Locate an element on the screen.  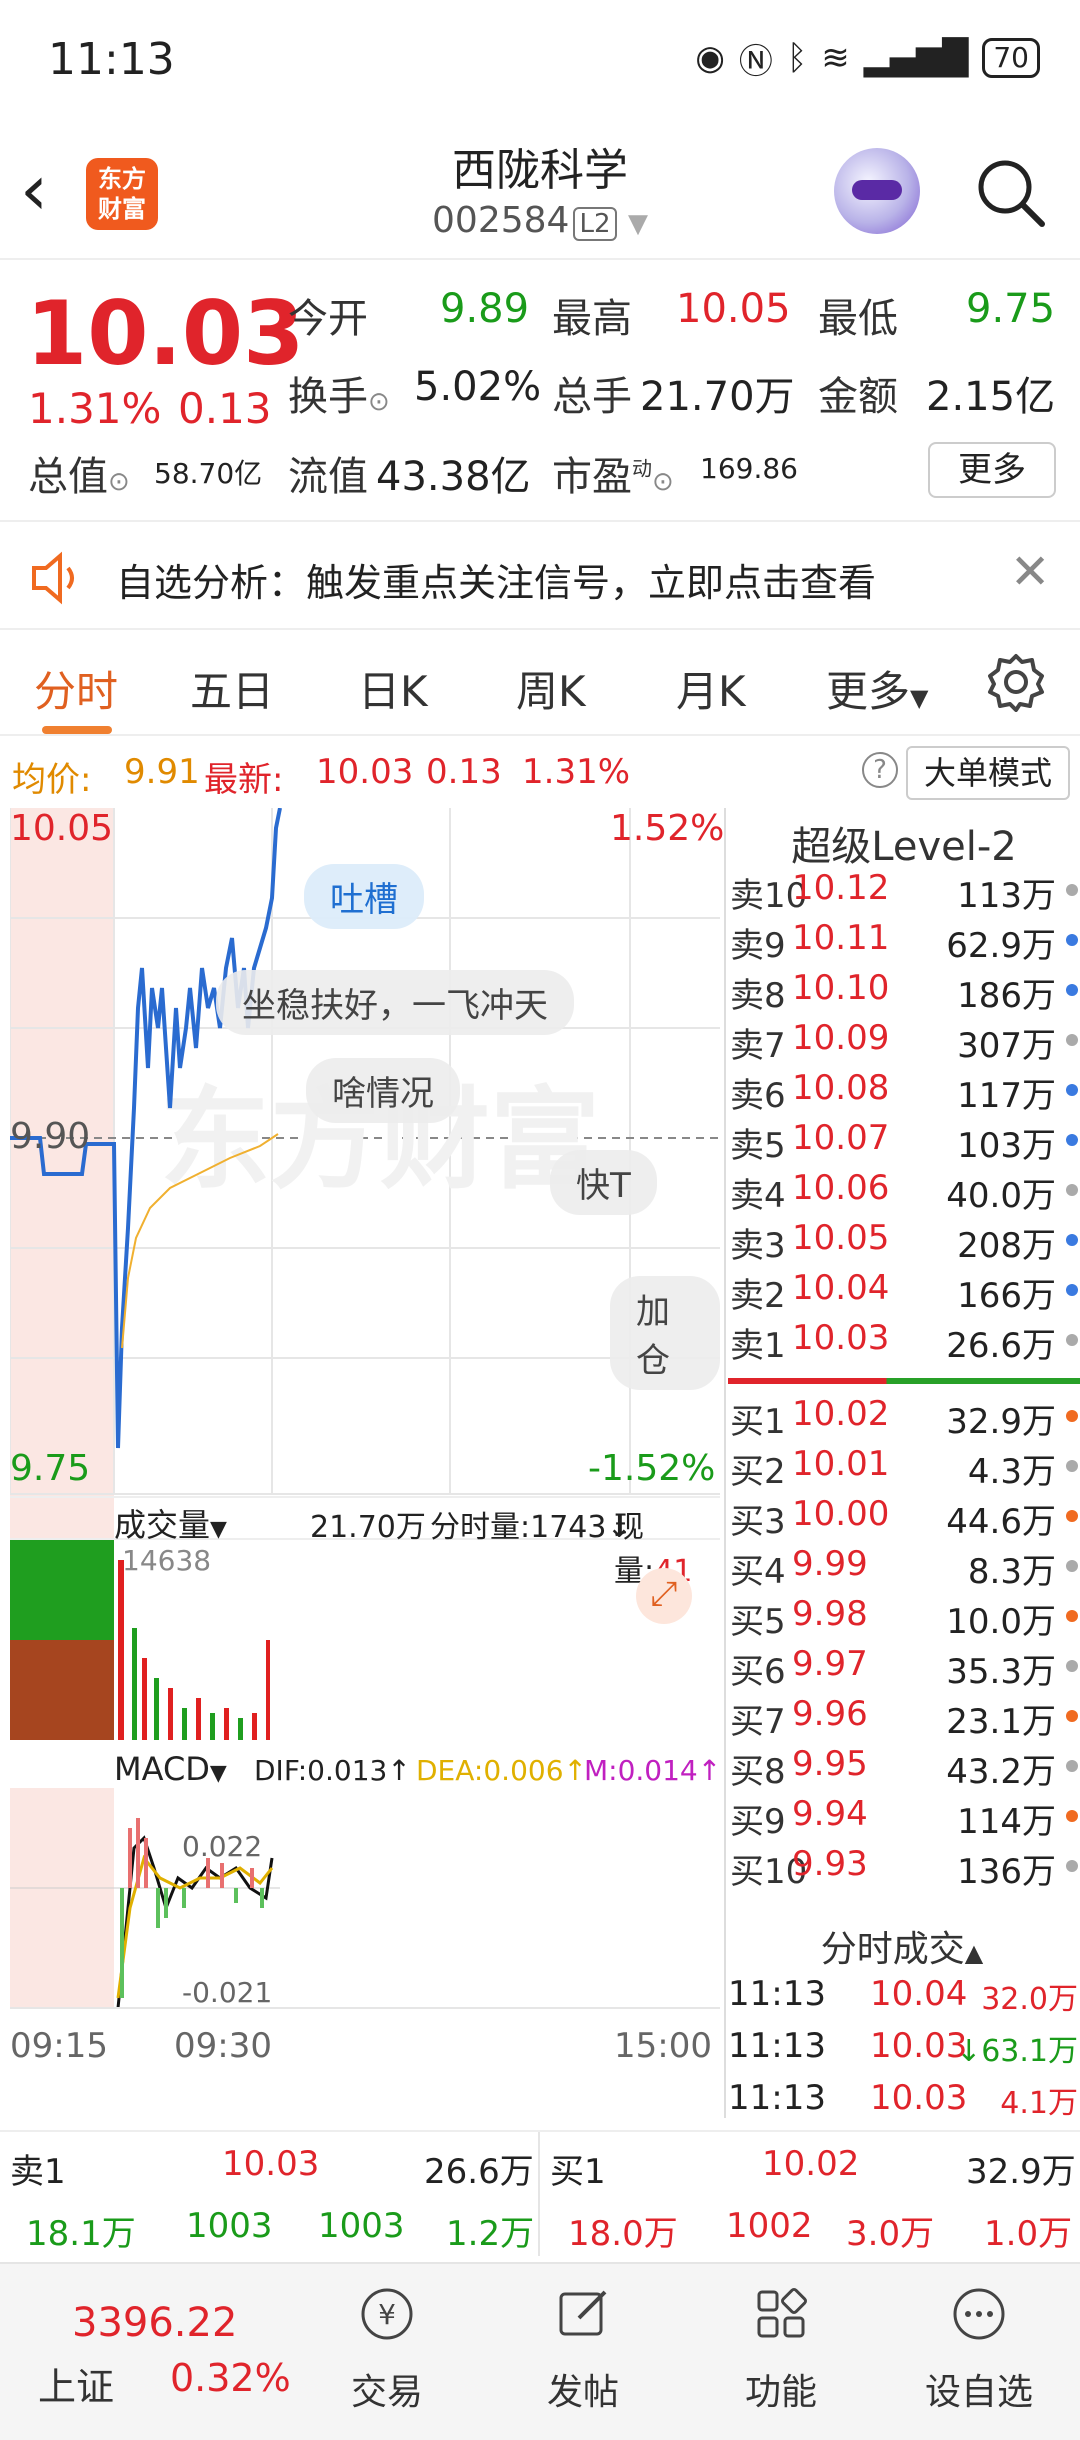
nav-add-watchlist: 设自选 is located at coordinates (979, 2349).